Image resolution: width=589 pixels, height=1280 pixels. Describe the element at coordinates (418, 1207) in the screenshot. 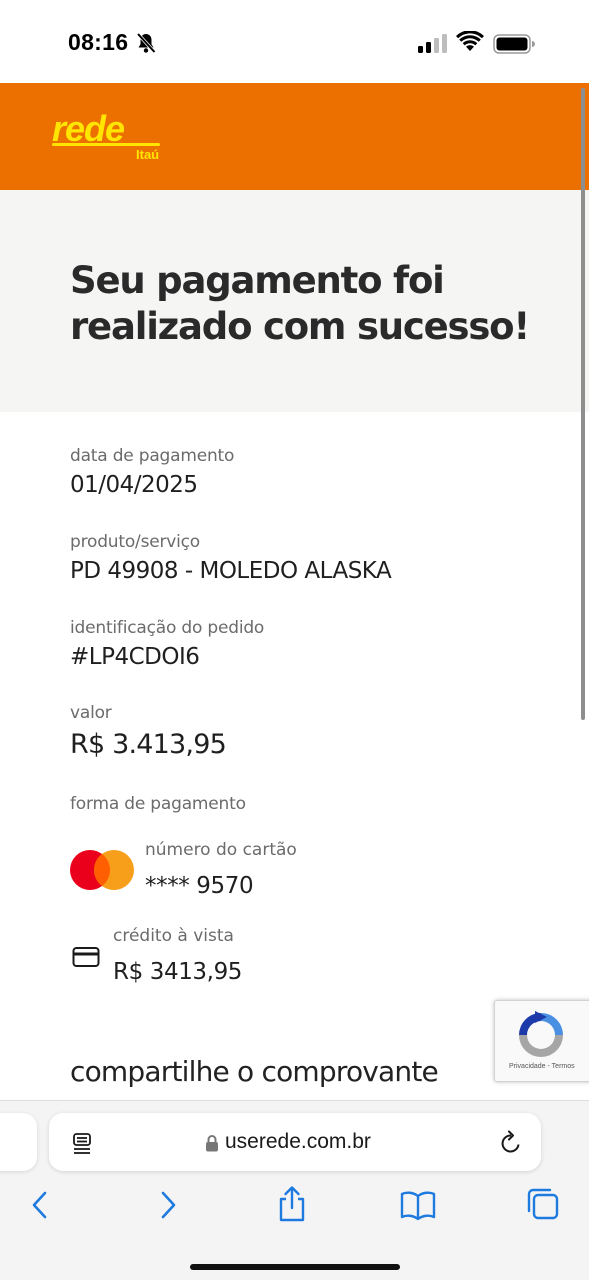

I see `bookmarks-icon` at that location.